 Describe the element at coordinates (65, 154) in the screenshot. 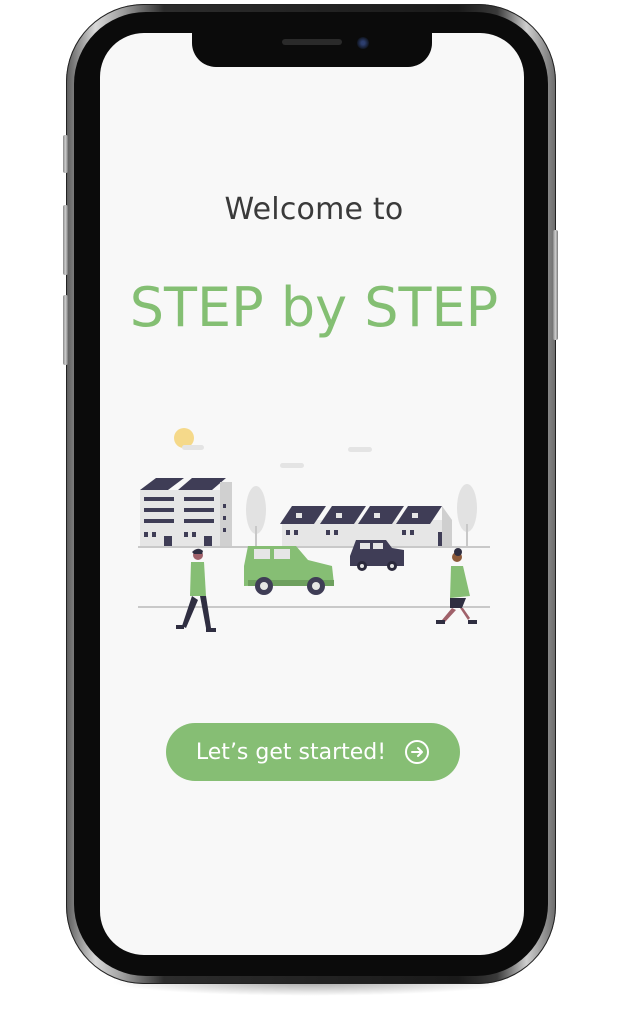

I see `silent-switch` at that location.